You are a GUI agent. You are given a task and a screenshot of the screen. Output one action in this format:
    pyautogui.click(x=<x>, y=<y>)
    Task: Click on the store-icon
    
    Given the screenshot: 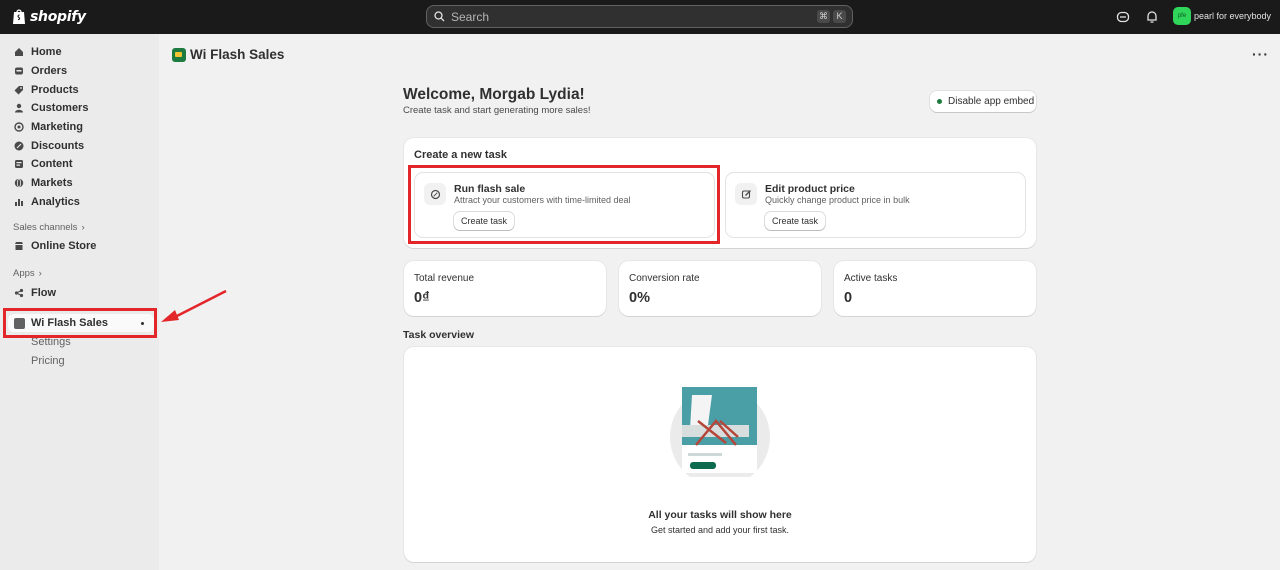 What is the action you would take?
    pyautogui.click(x=19, y=246)
    